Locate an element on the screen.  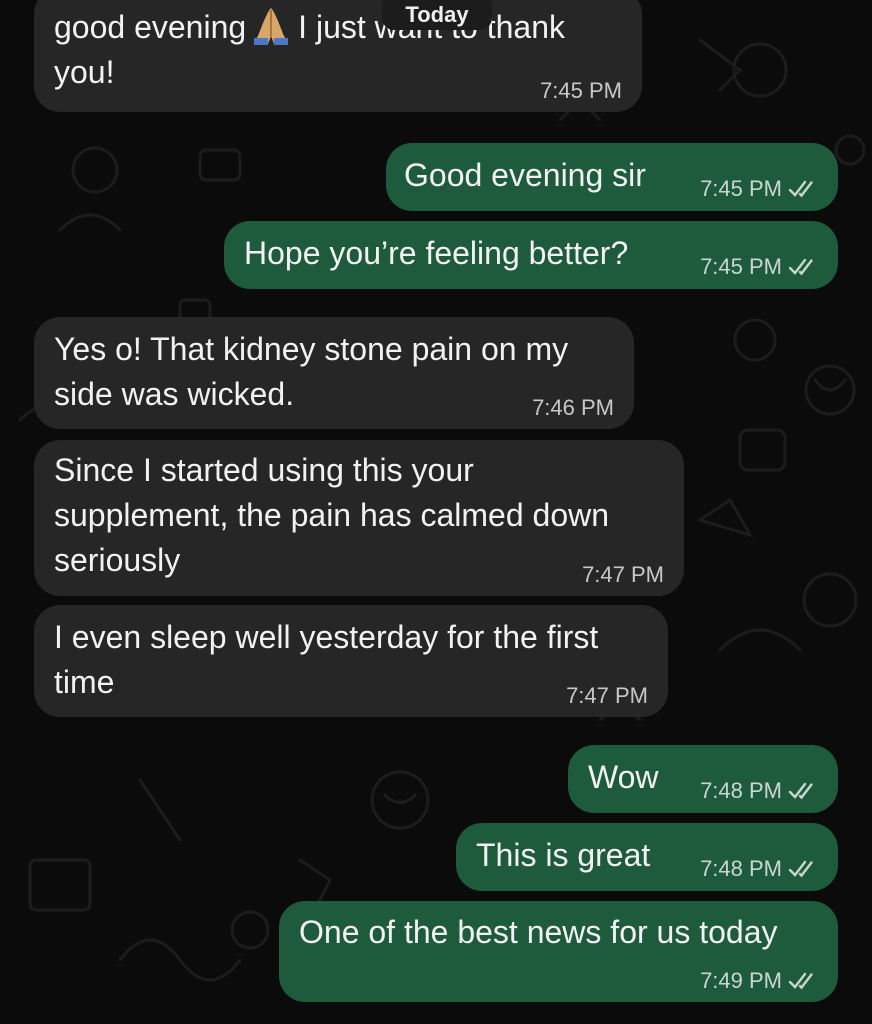
message-line: good evening is located at coordinates (150, 27).